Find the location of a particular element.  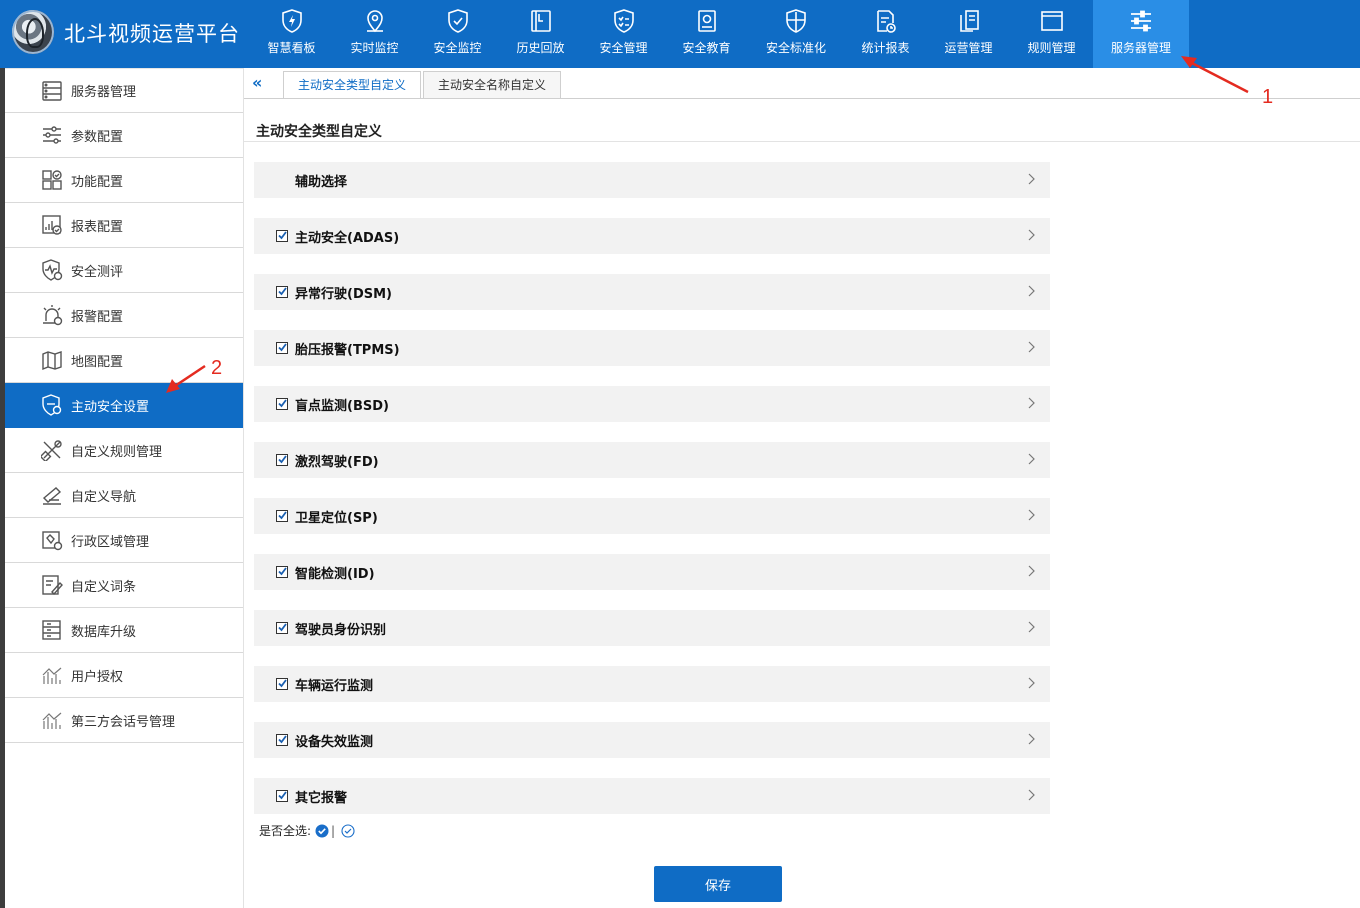

category-label: 卫星定位(SP) is located at coordinates (336, 518).